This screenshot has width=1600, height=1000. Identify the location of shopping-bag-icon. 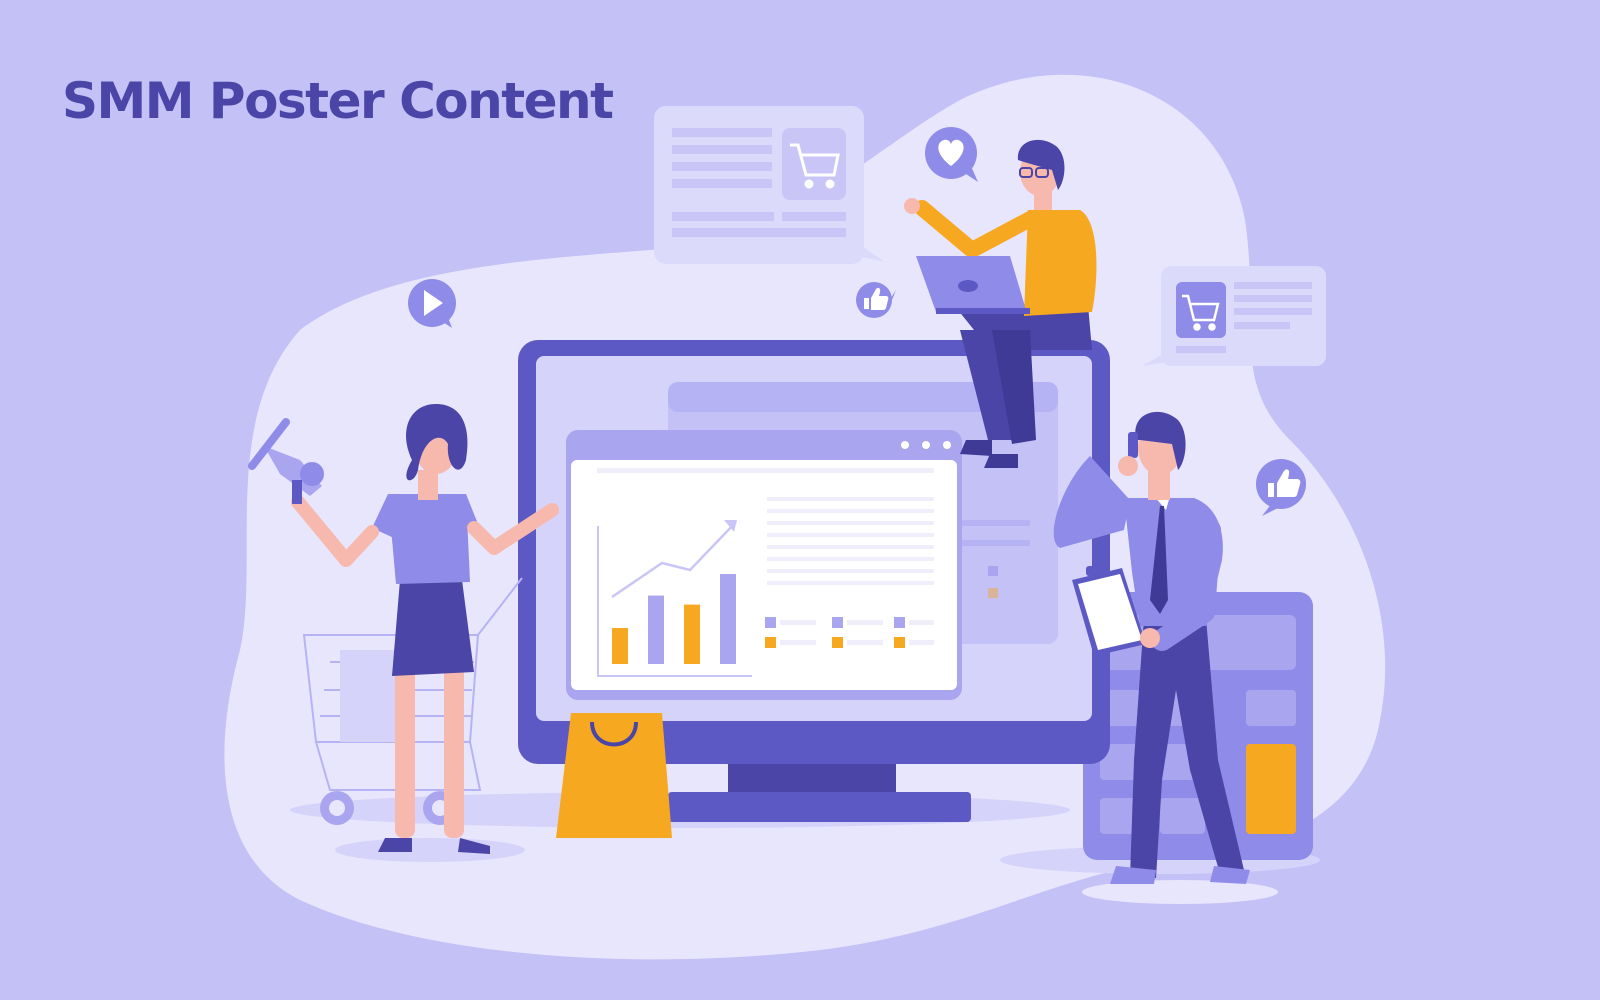
(614, 775).